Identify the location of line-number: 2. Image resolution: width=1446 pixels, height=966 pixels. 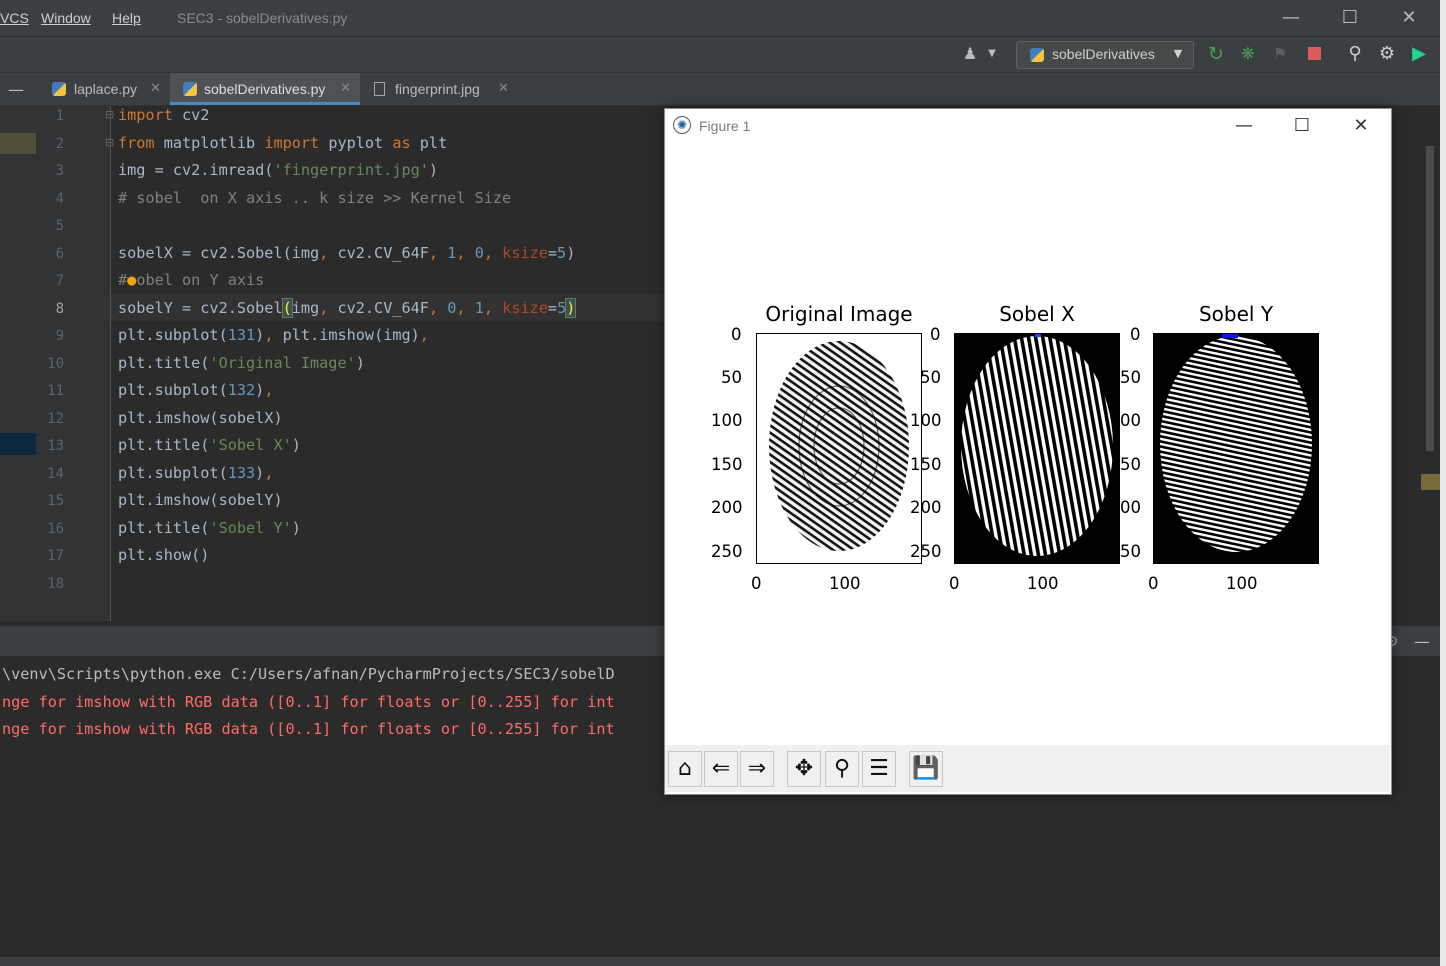
(59, 144).